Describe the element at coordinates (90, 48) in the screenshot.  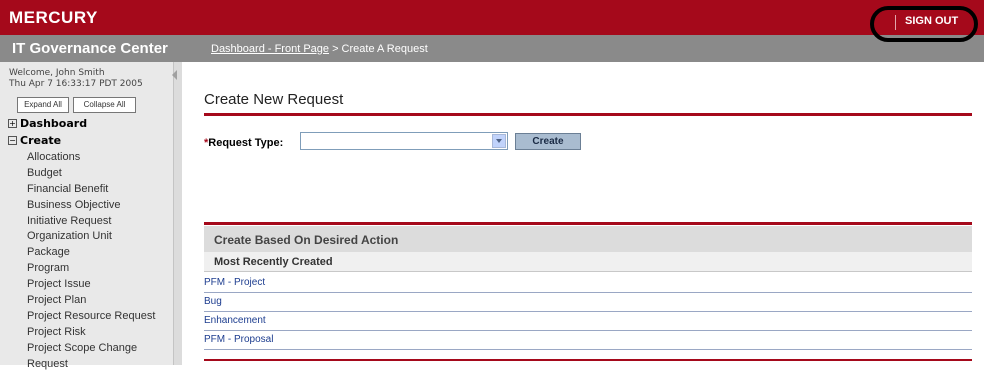
I see `app-title: IT Governance Center` at that location.